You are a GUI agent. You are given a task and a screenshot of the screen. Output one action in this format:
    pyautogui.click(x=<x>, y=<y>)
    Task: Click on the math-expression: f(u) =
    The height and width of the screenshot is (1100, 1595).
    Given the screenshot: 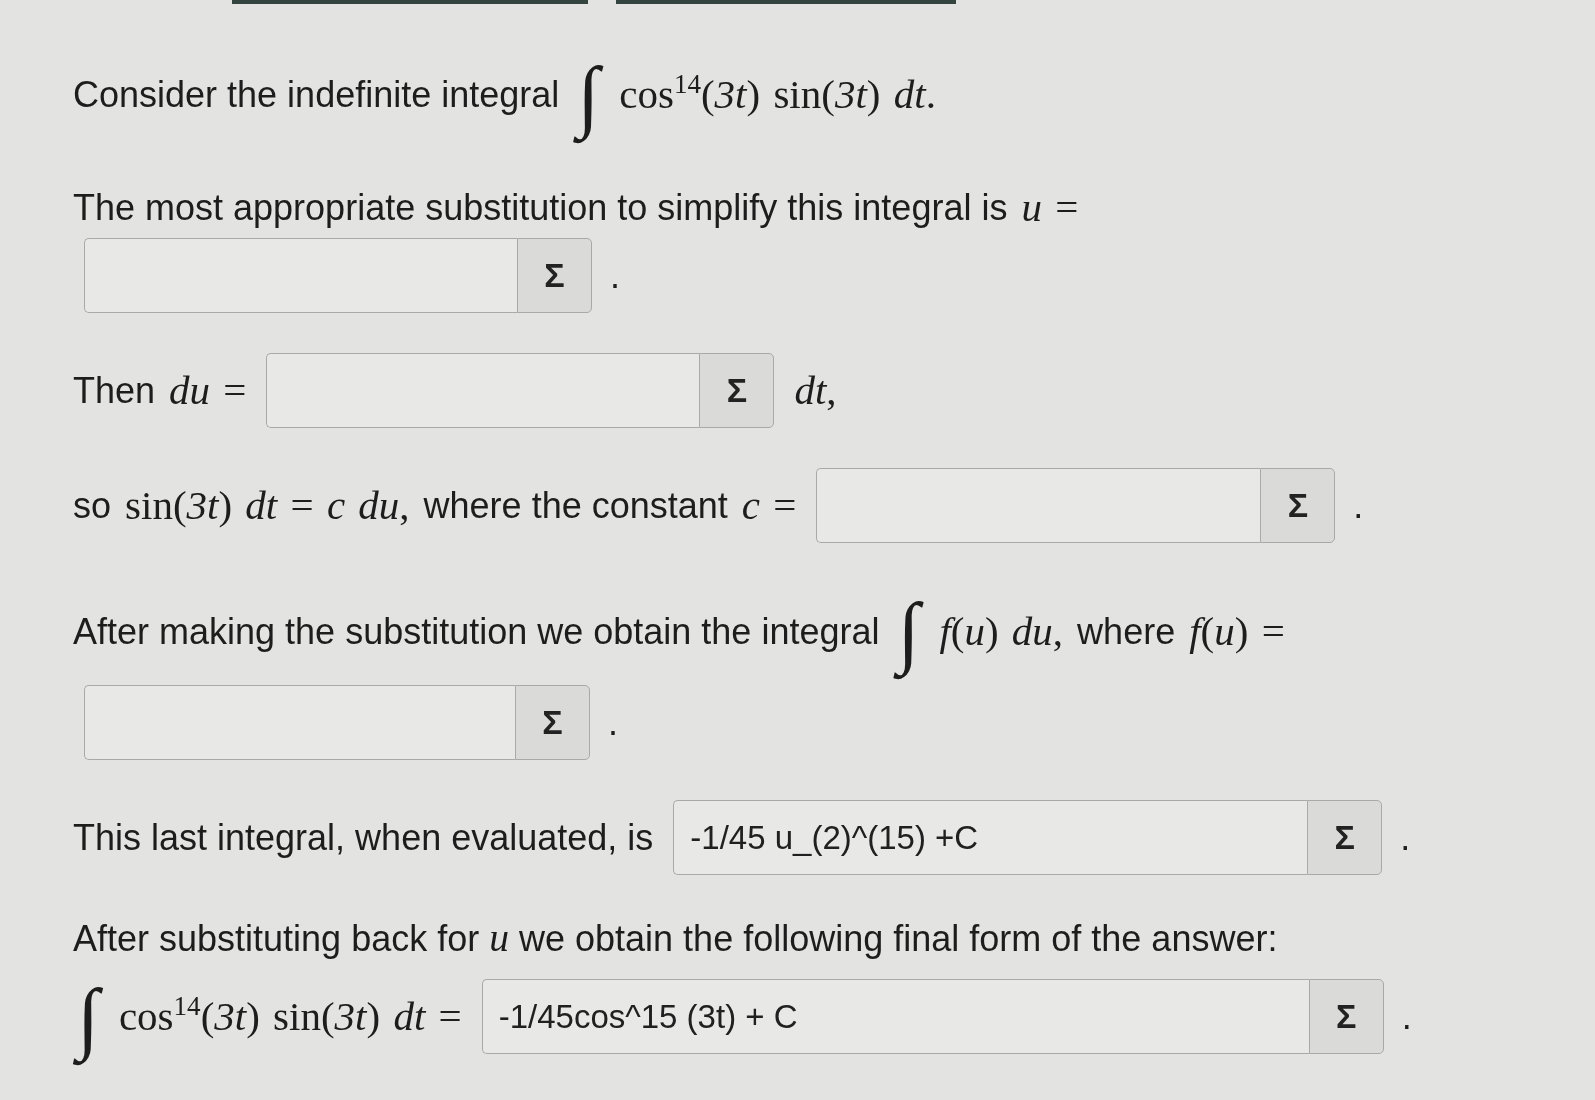 What is the action you would take?
    pyautogui.click(x=1237, y=631)
    